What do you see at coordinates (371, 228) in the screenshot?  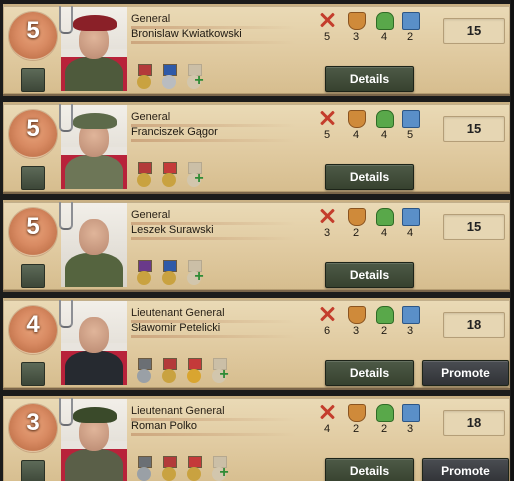 I see `general-stats: 3 2 4 4` at bounding box center [371, 228].